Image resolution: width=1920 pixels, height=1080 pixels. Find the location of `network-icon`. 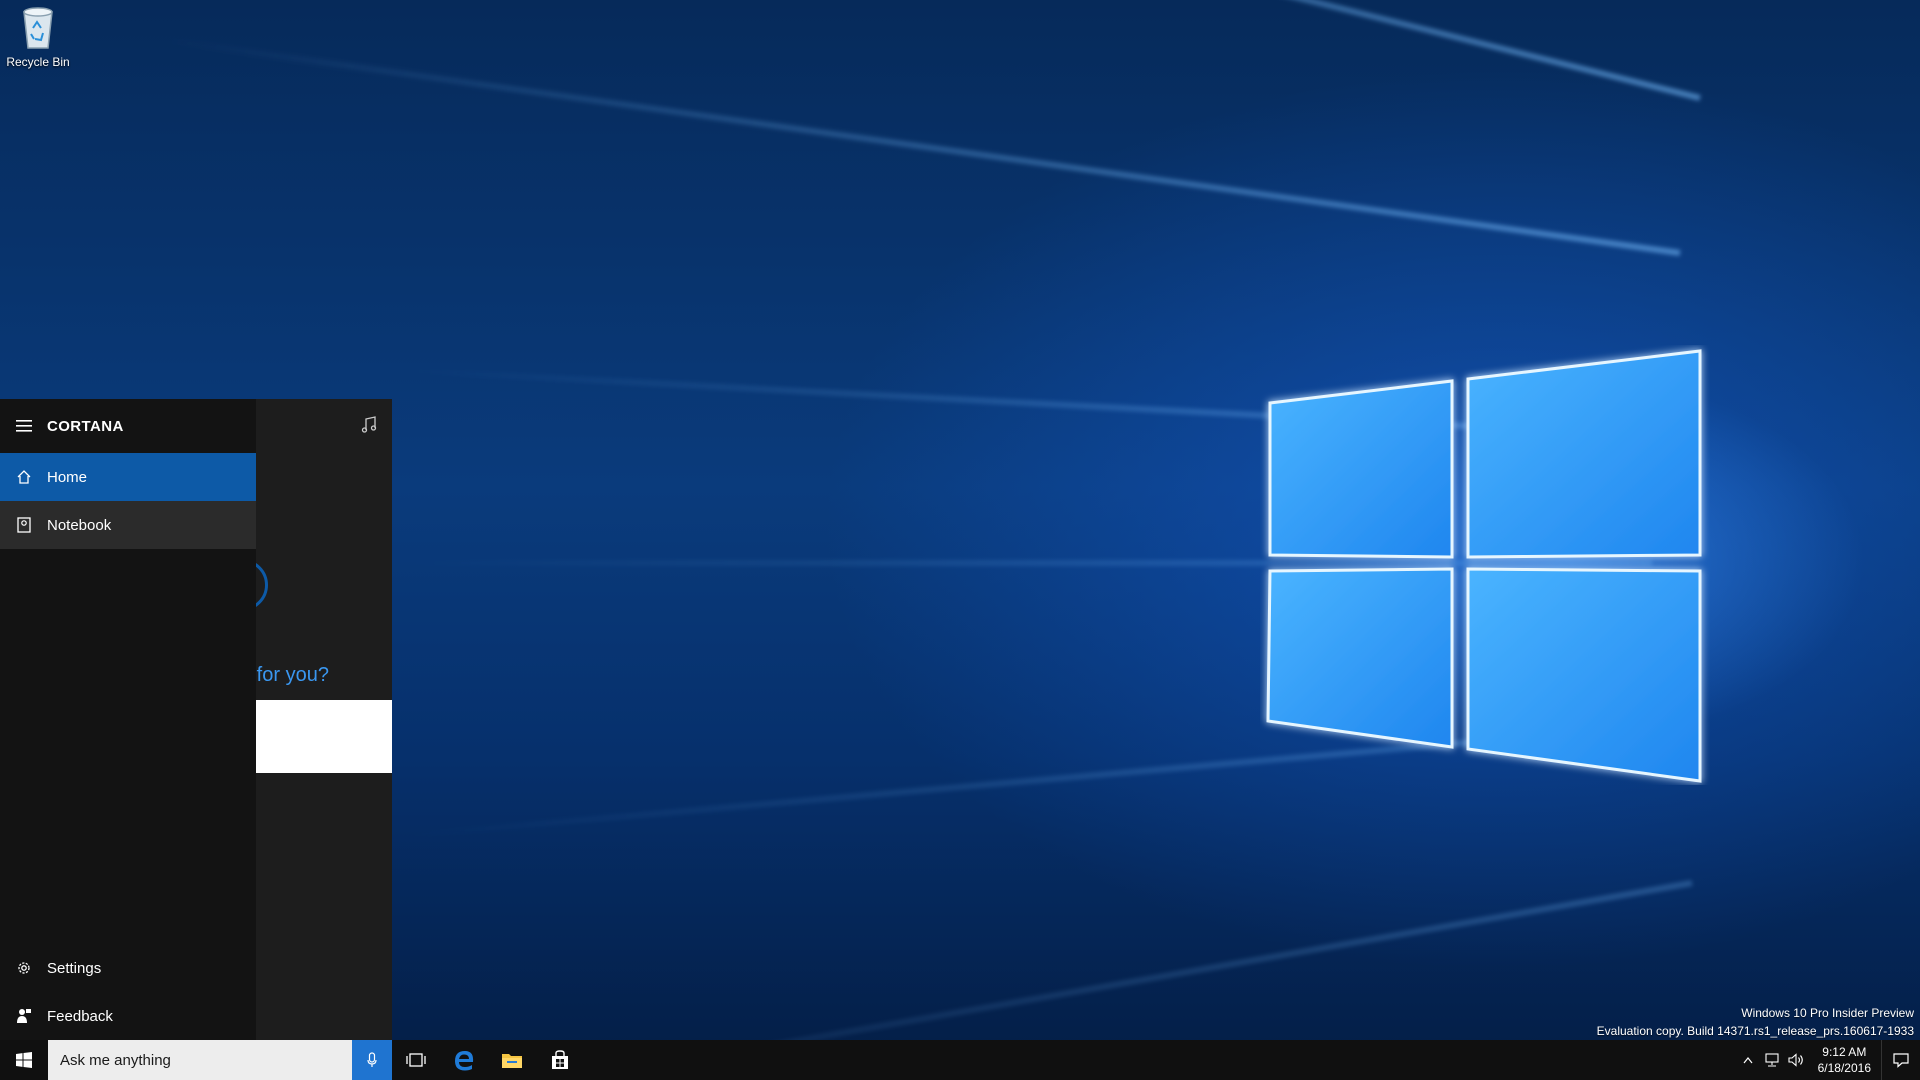

network-icon is located at coordinates (1772, 1060).